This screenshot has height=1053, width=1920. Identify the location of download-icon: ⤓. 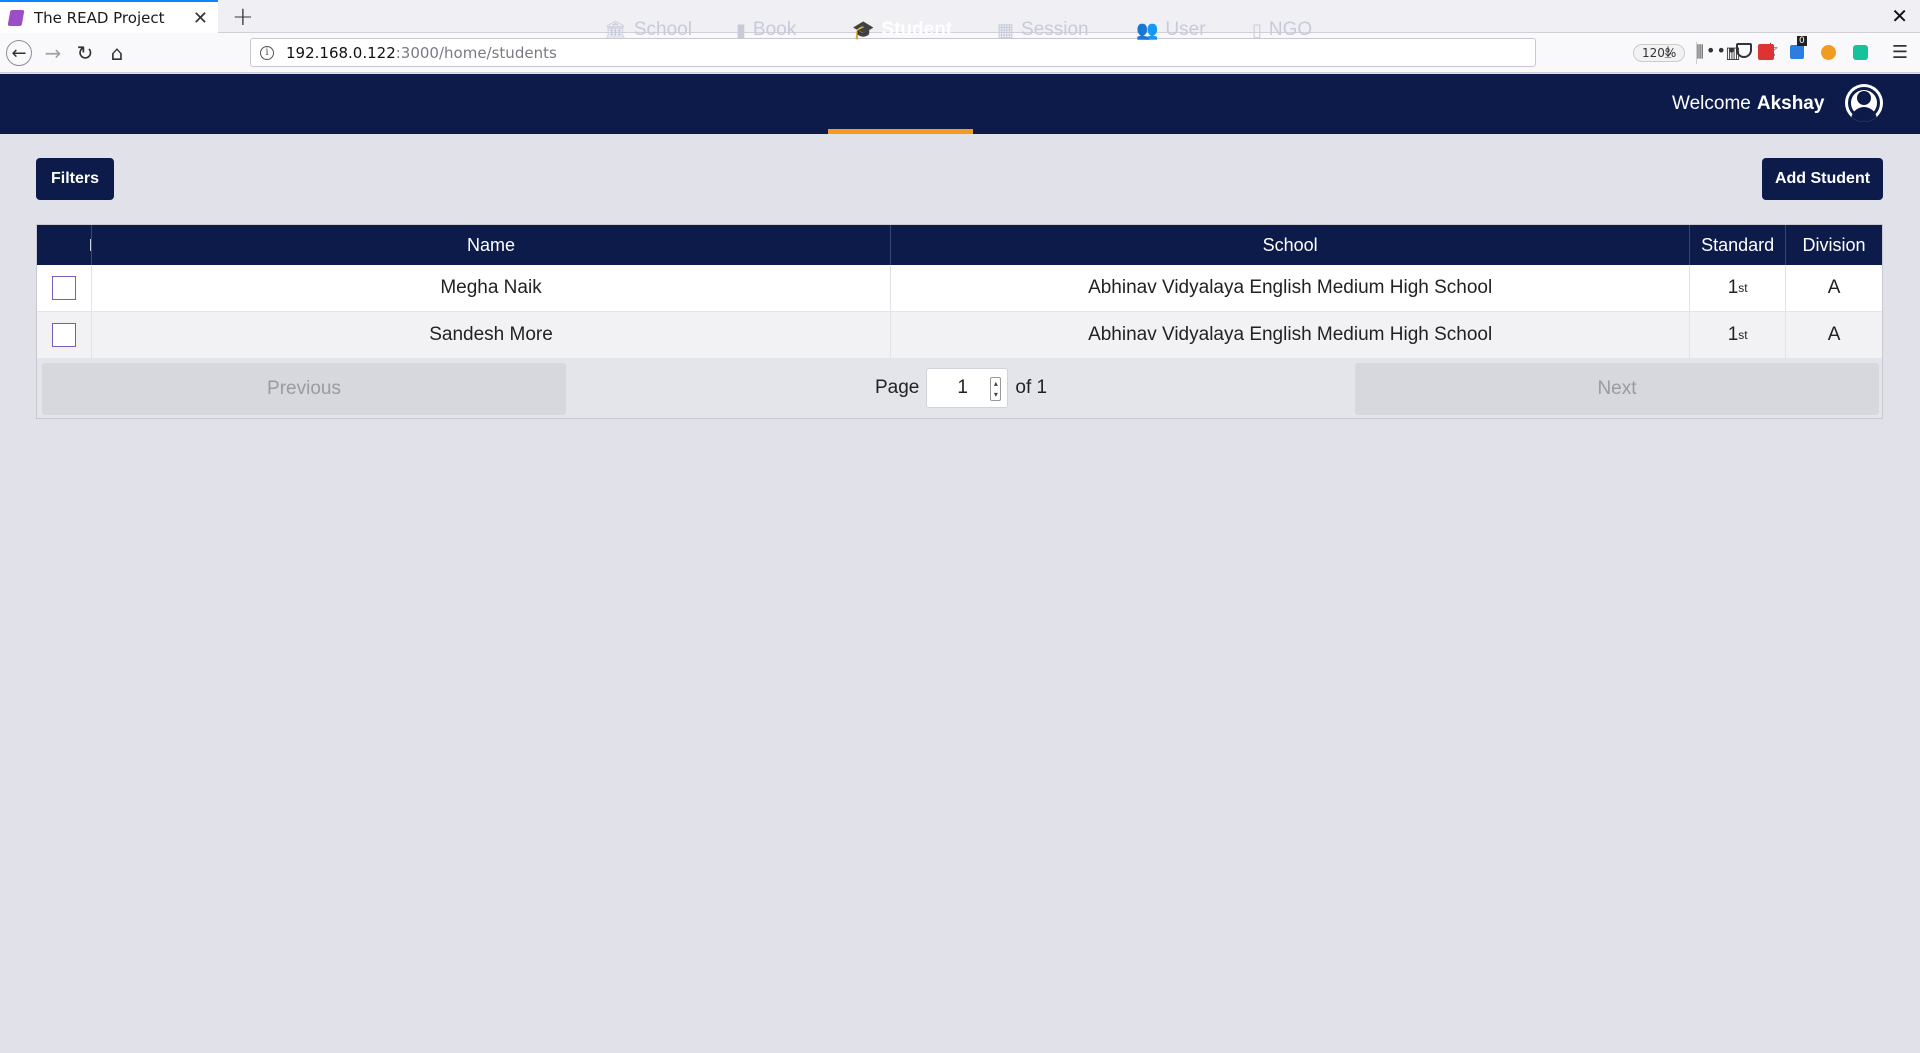
(1668, 52).